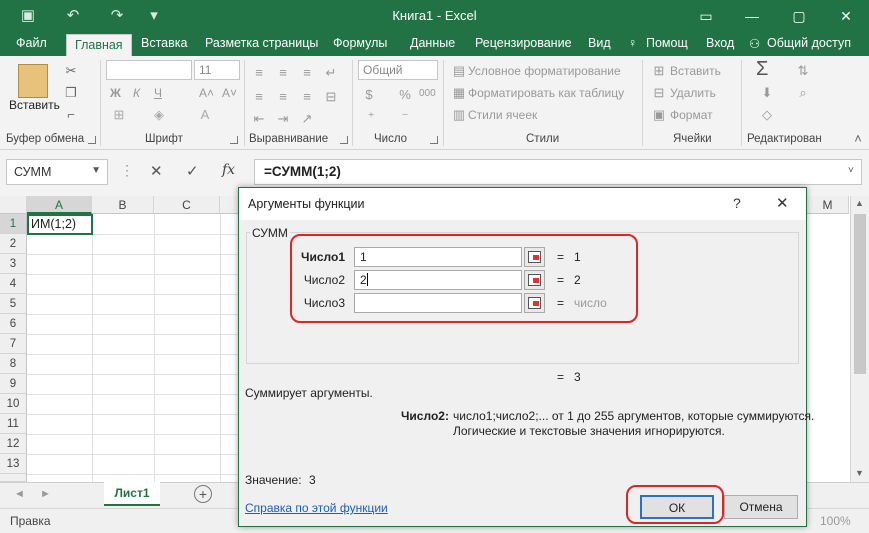 The width and height of the screenshot is (869, 533). I want to click on prev-sheet-icon: ◄, so click(19, 494).